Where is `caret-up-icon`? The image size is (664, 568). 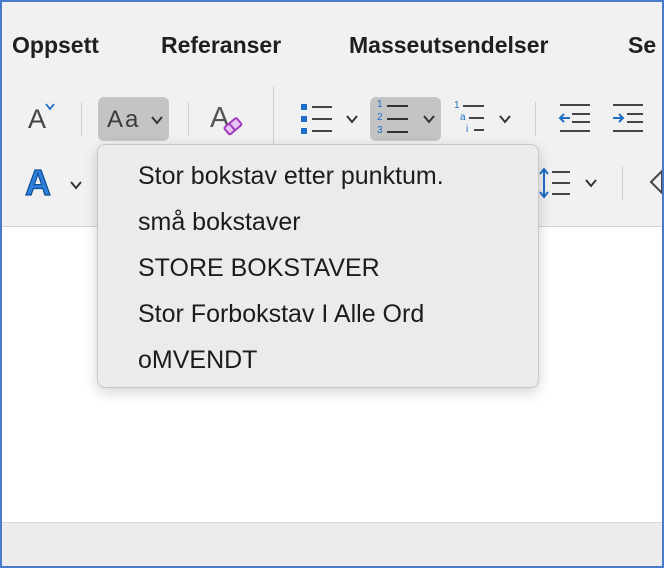 caret-up-icon is located at coordinates (50, 107).